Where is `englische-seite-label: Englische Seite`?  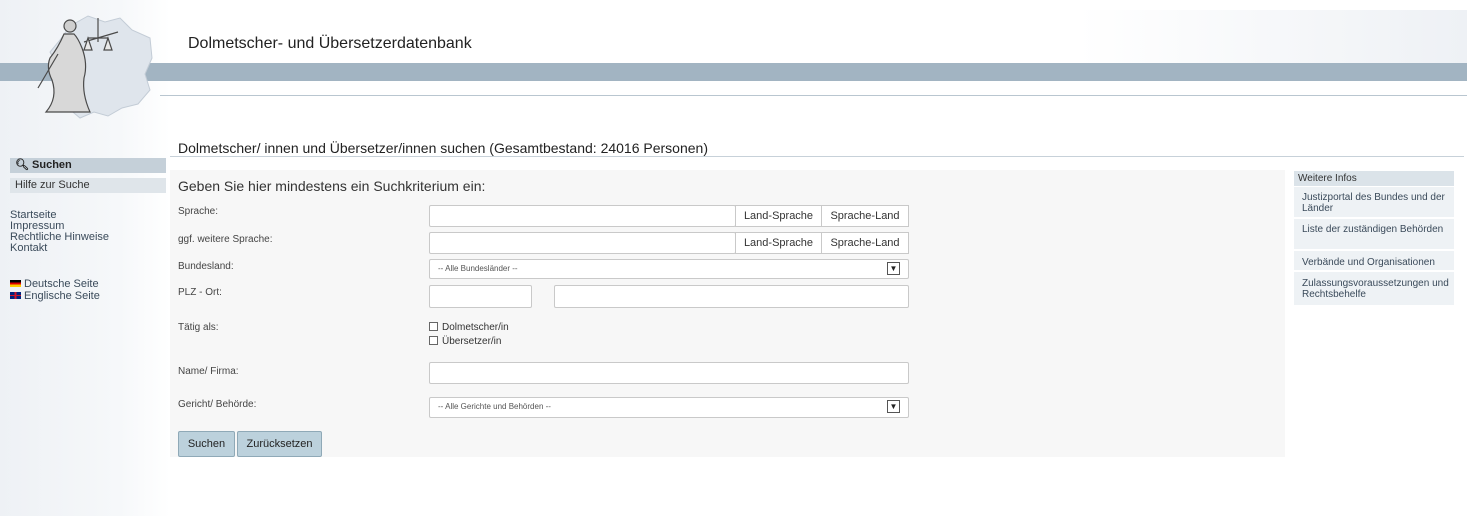
englische-seite-label: Englische Seite is located at coordinates (62, 296).